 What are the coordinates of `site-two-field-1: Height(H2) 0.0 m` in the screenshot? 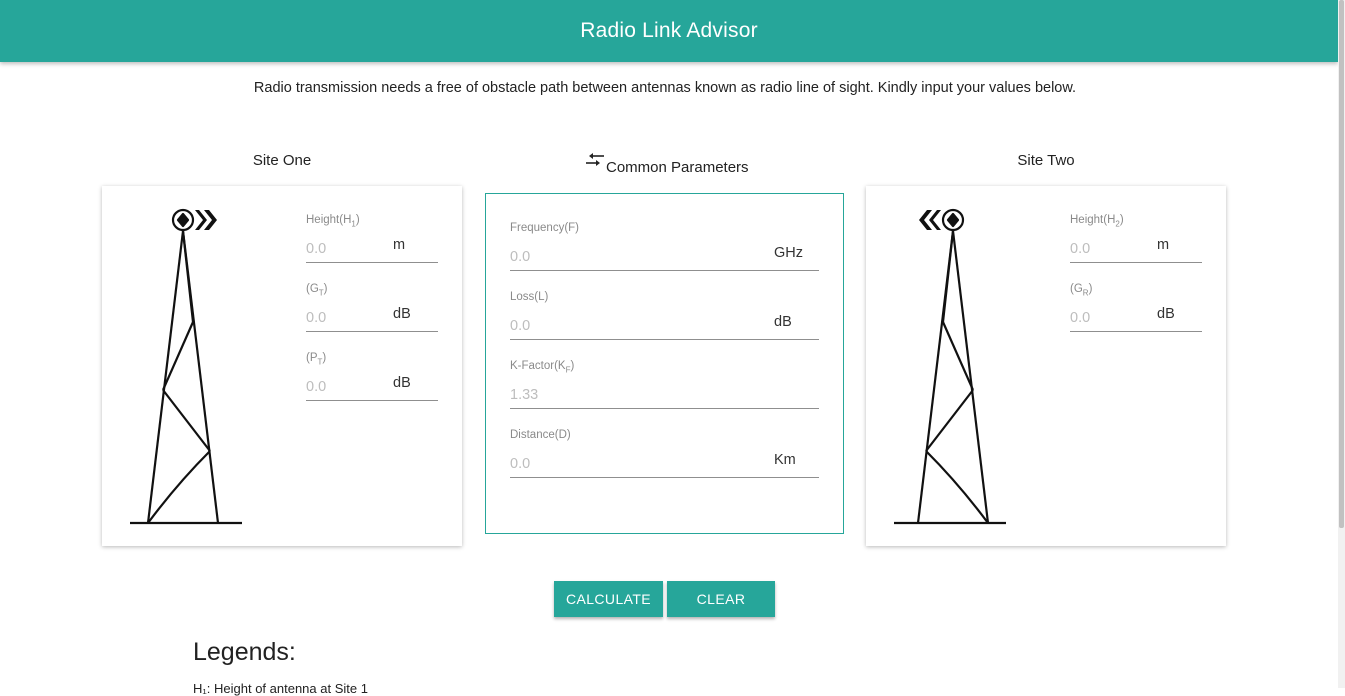 It's located at (1136, 239).